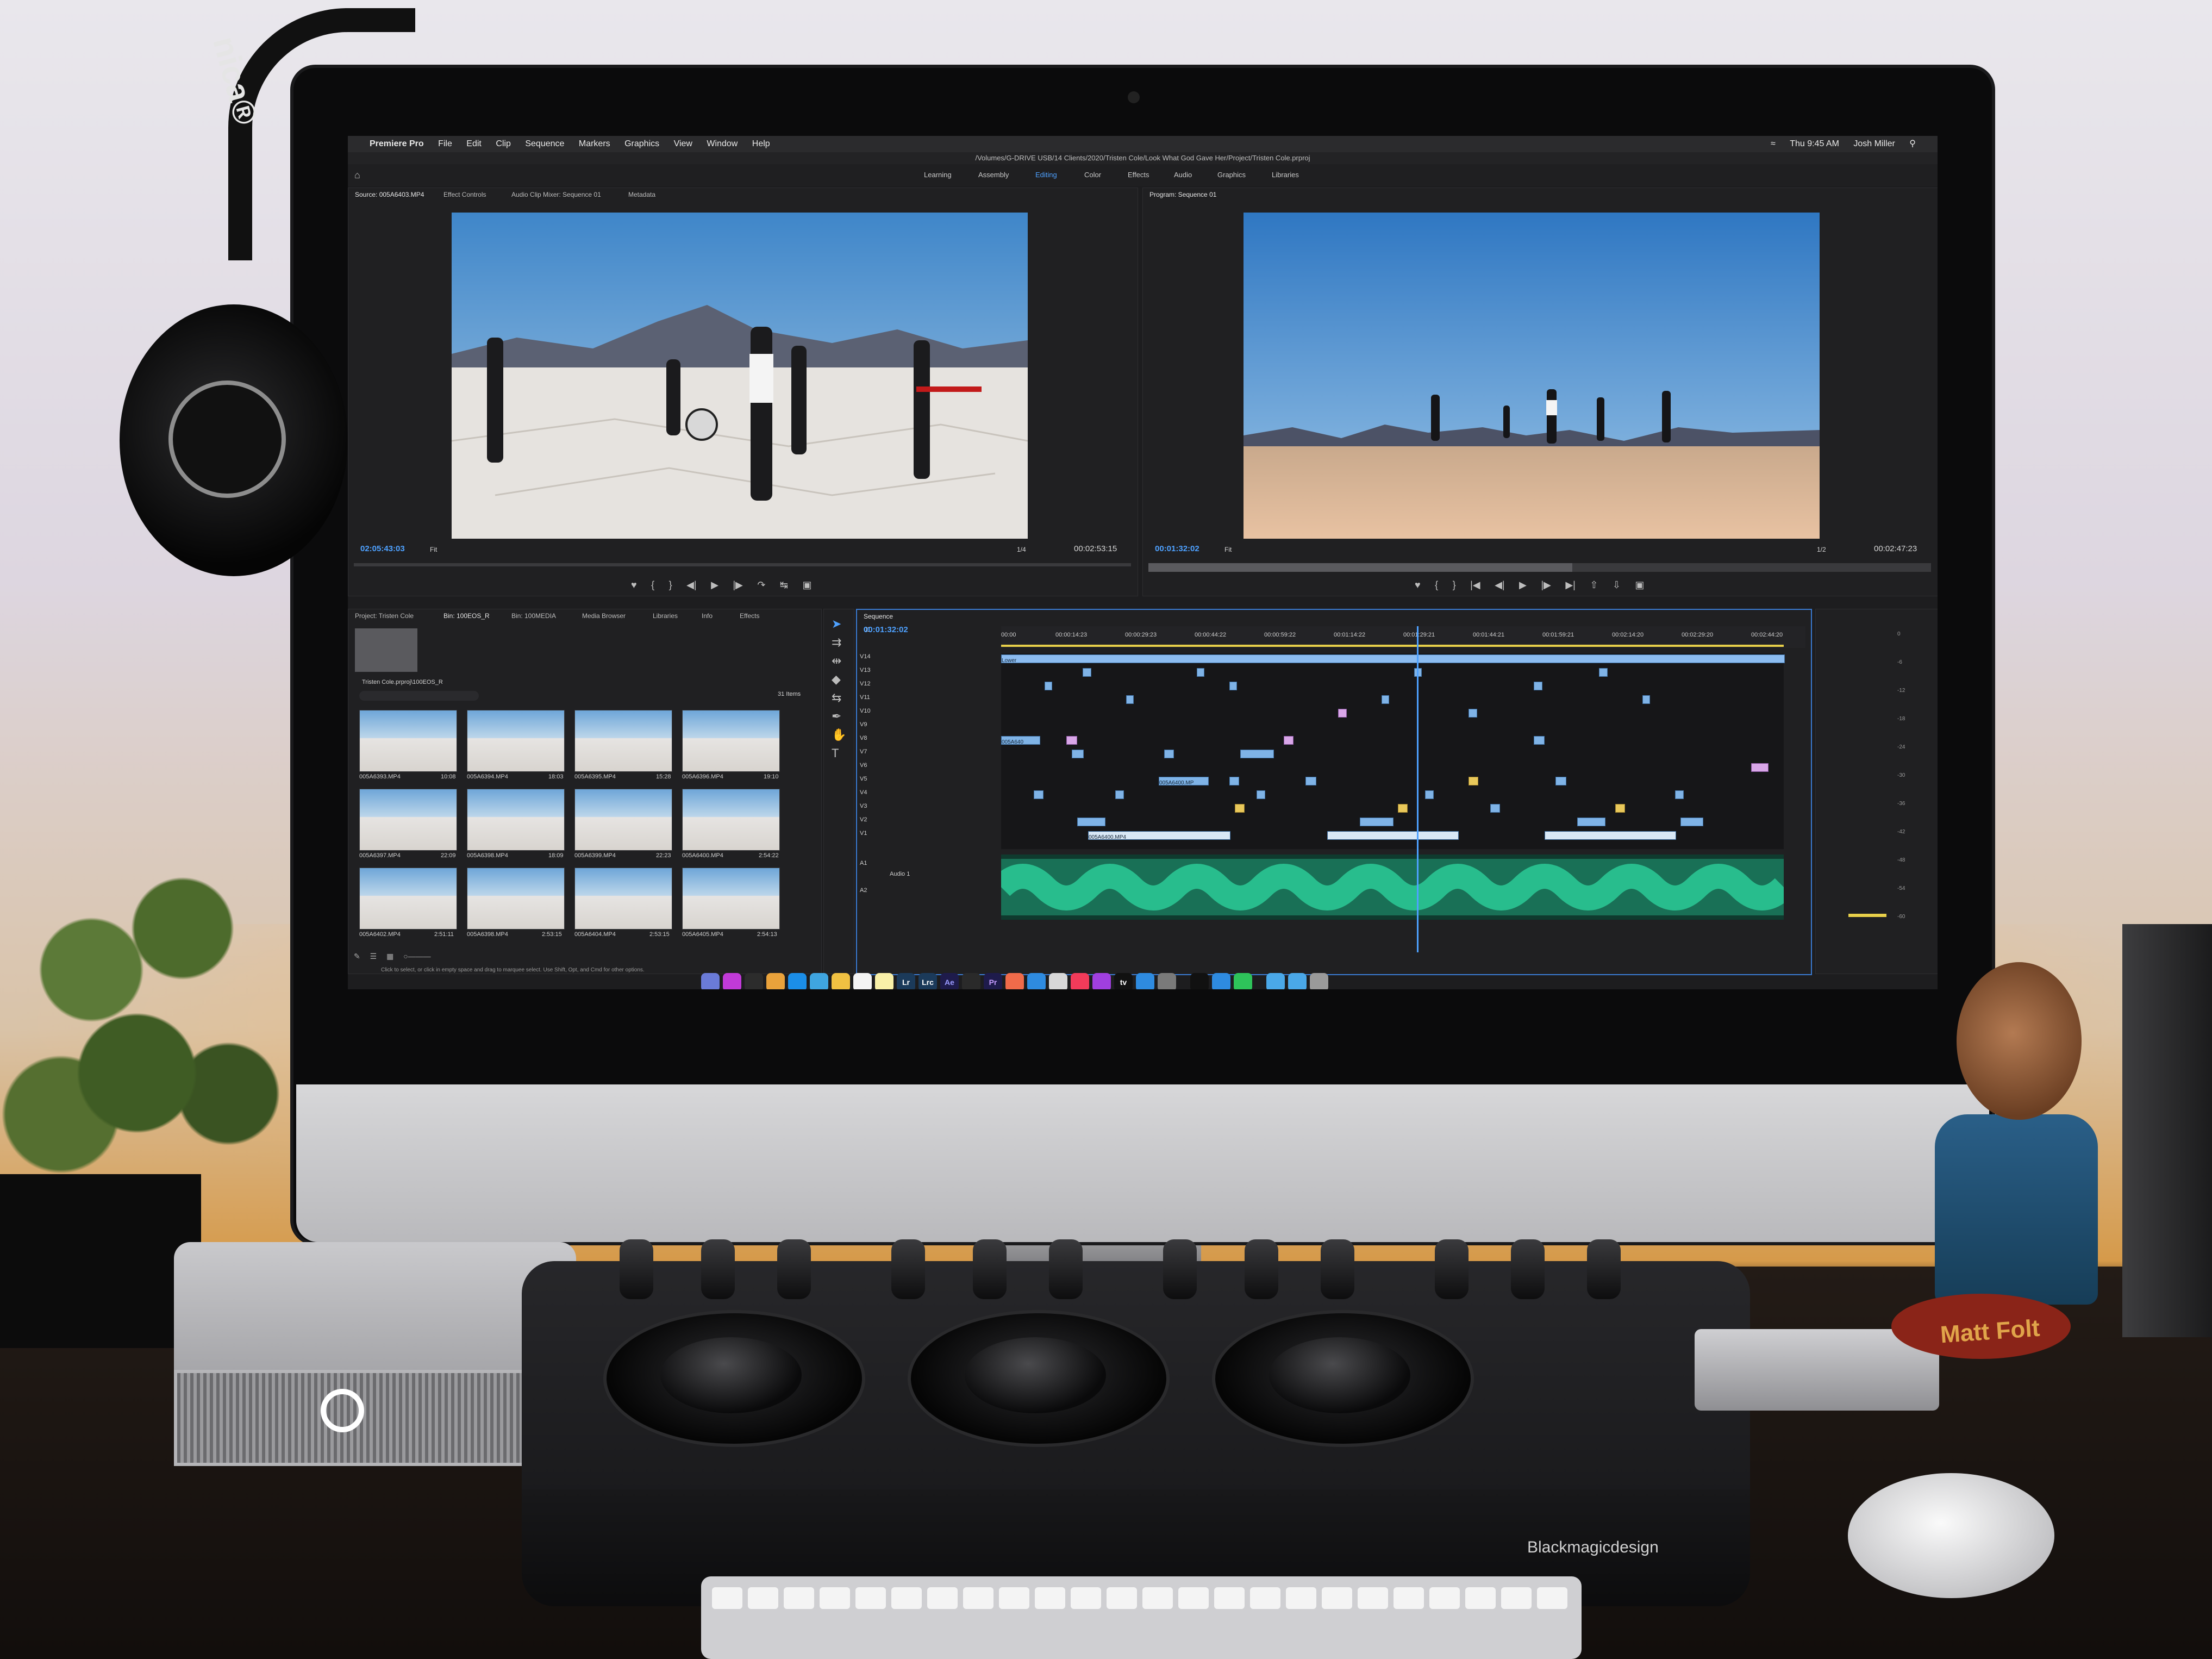 The image size is (2212, 1659). I want to click on go-to-in-icon: |◀, so click(1475, 585).